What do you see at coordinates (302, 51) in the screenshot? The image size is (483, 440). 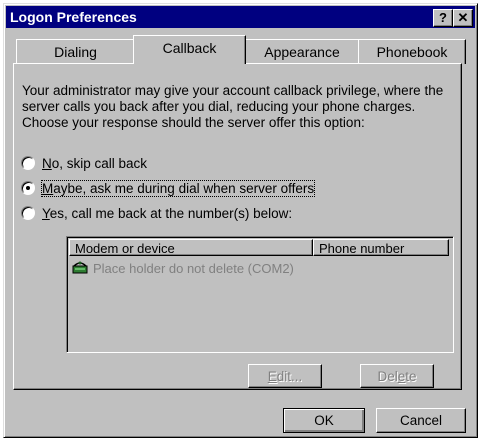 I see `tab-appearance: Appearance` at bounding box center [302, 51].